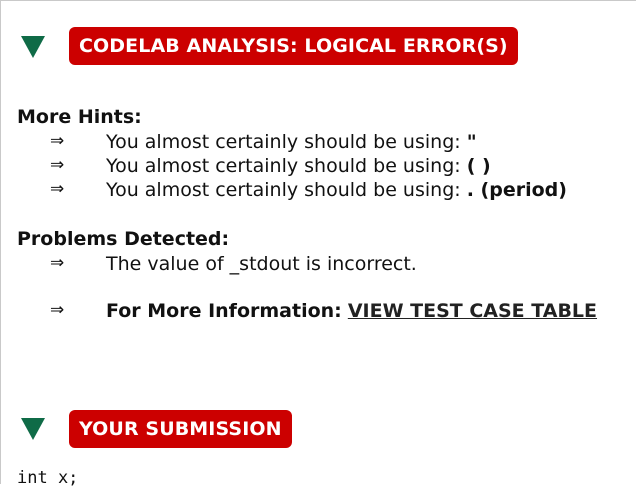 The width and height of the screenshot is (638, 488). I want to click on problem-text: The value of _stdout is incorrect., so click(261, 264).